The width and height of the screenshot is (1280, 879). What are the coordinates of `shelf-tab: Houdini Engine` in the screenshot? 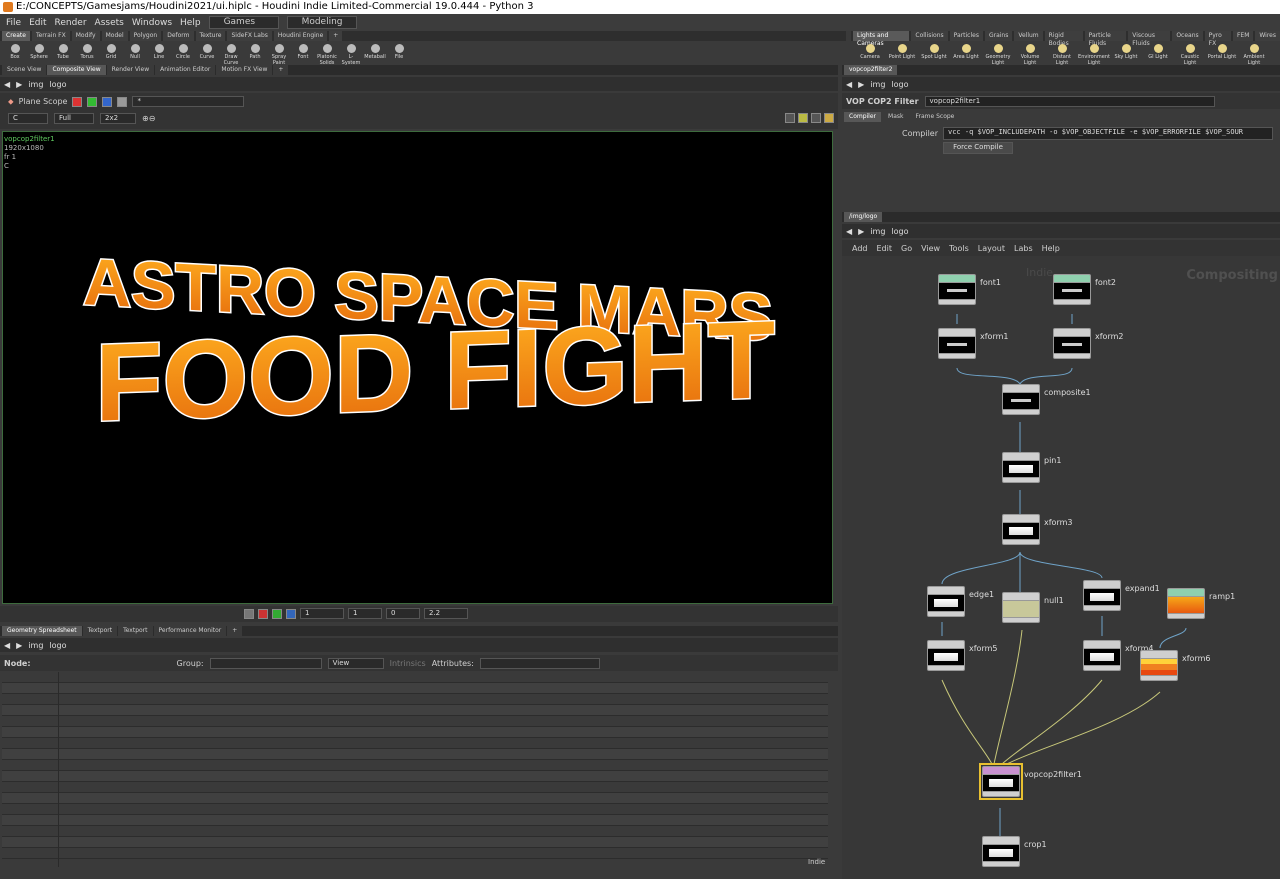 It's located at (300, 36).